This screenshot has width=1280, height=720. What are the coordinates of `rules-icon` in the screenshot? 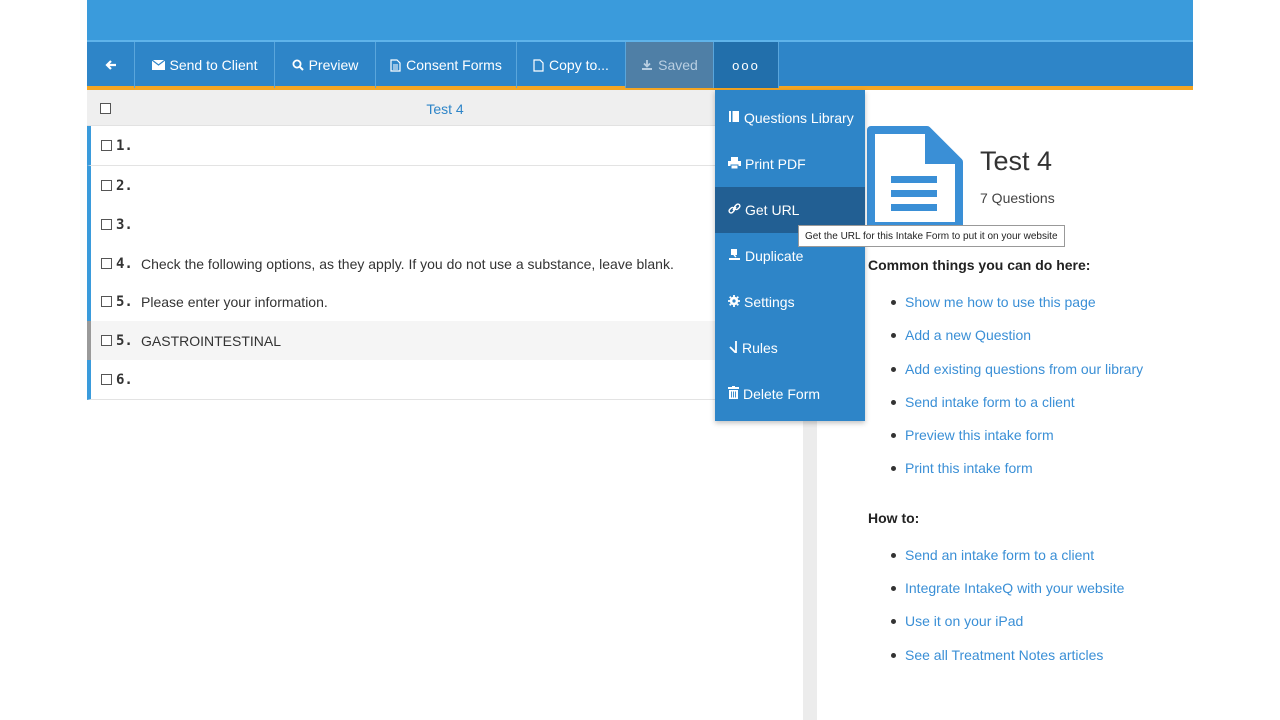 It's located at (733, 348).